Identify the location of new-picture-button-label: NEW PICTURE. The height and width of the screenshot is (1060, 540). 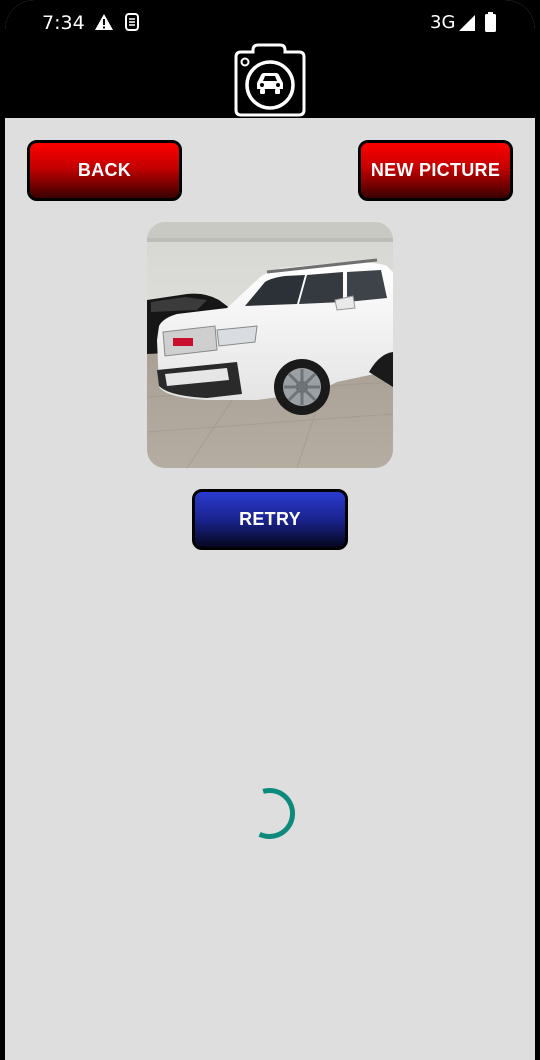
(435, 170).